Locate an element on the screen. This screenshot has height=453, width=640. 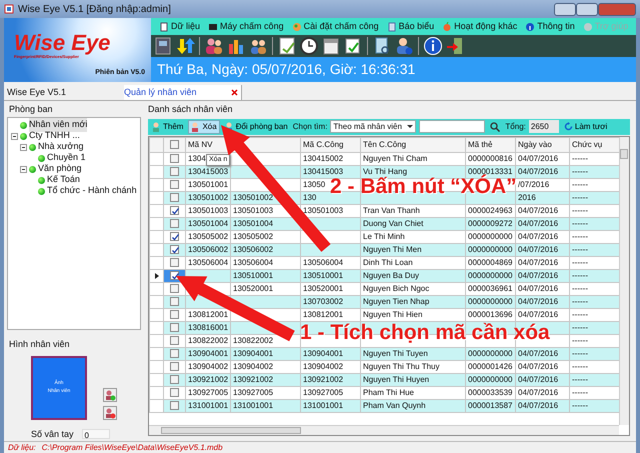
tree-item: Nhân viên mới is located at coordinates (58, 125).